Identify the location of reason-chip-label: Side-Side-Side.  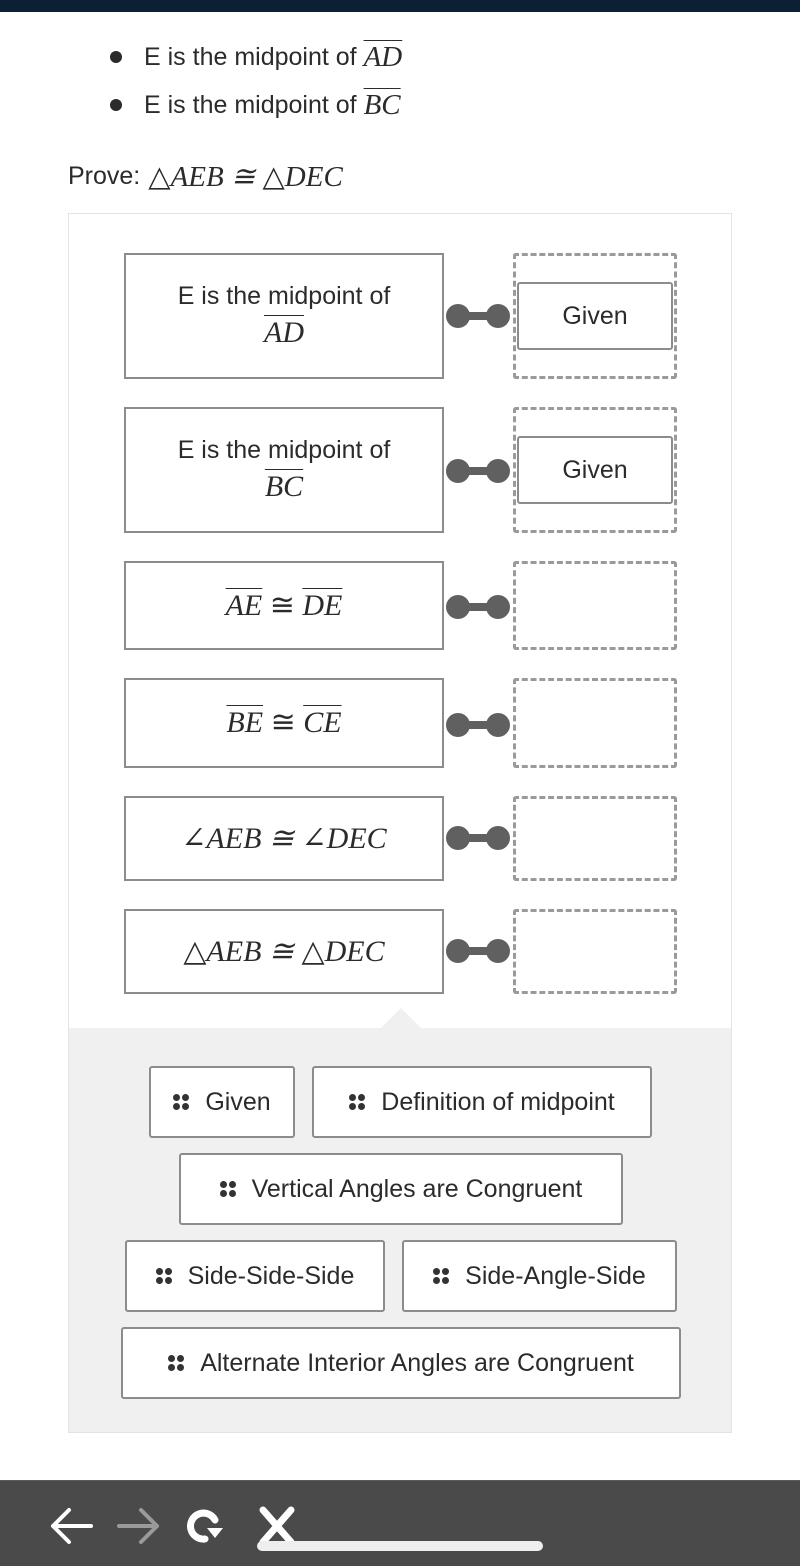
(271, 1275).